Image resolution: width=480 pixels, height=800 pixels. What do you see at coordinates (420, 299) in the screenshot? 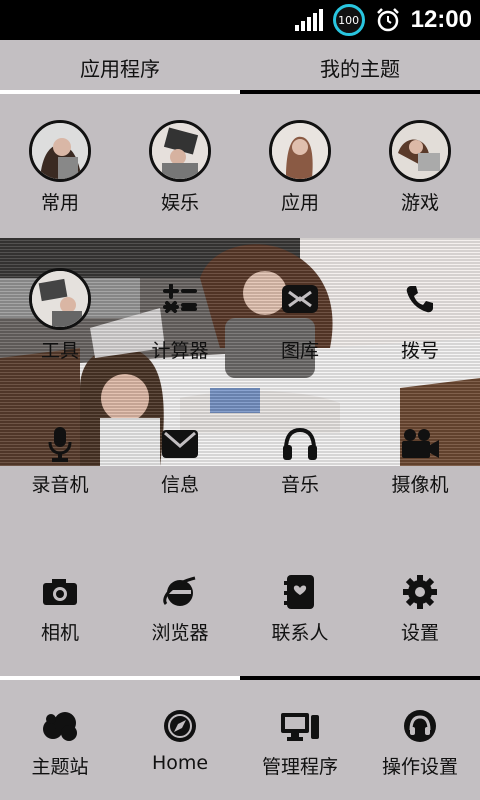
I see `phone-icon` at bounding box center [420, 299].